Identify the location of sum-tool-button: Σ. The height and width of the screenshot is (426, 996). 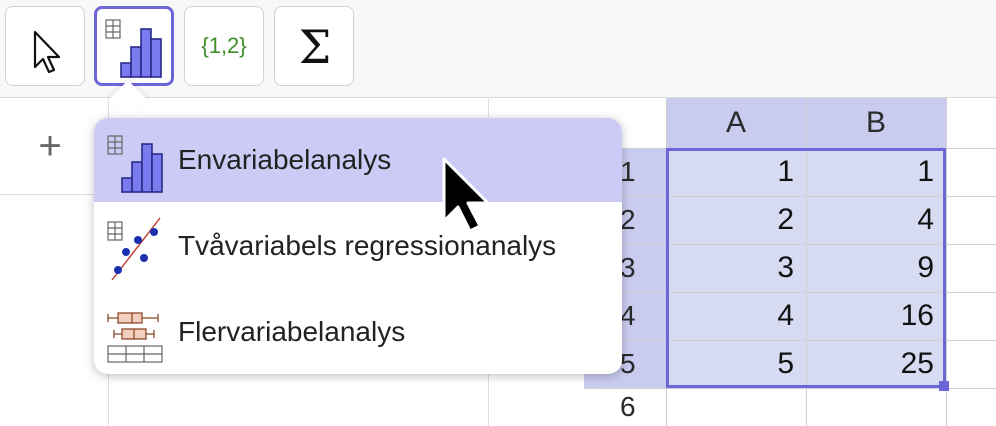
(314, 46).